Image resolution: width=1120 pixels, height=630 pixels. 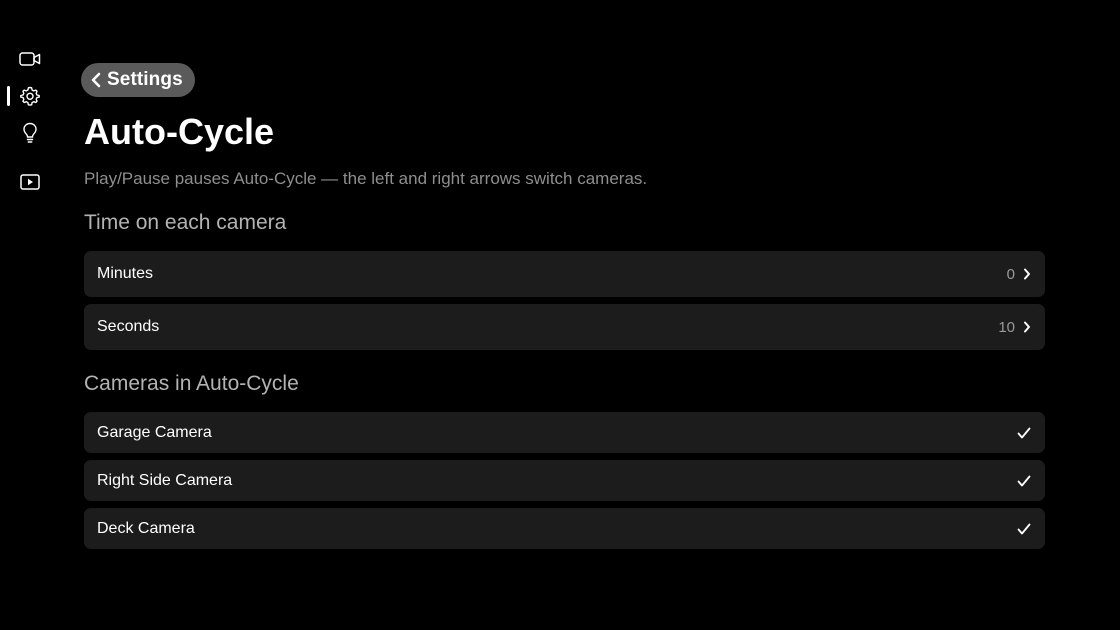 What do you see at coordinates (128, 326) in the screenshot?
I see `seconds-label: Seconds` at bounding box center [128, 326].